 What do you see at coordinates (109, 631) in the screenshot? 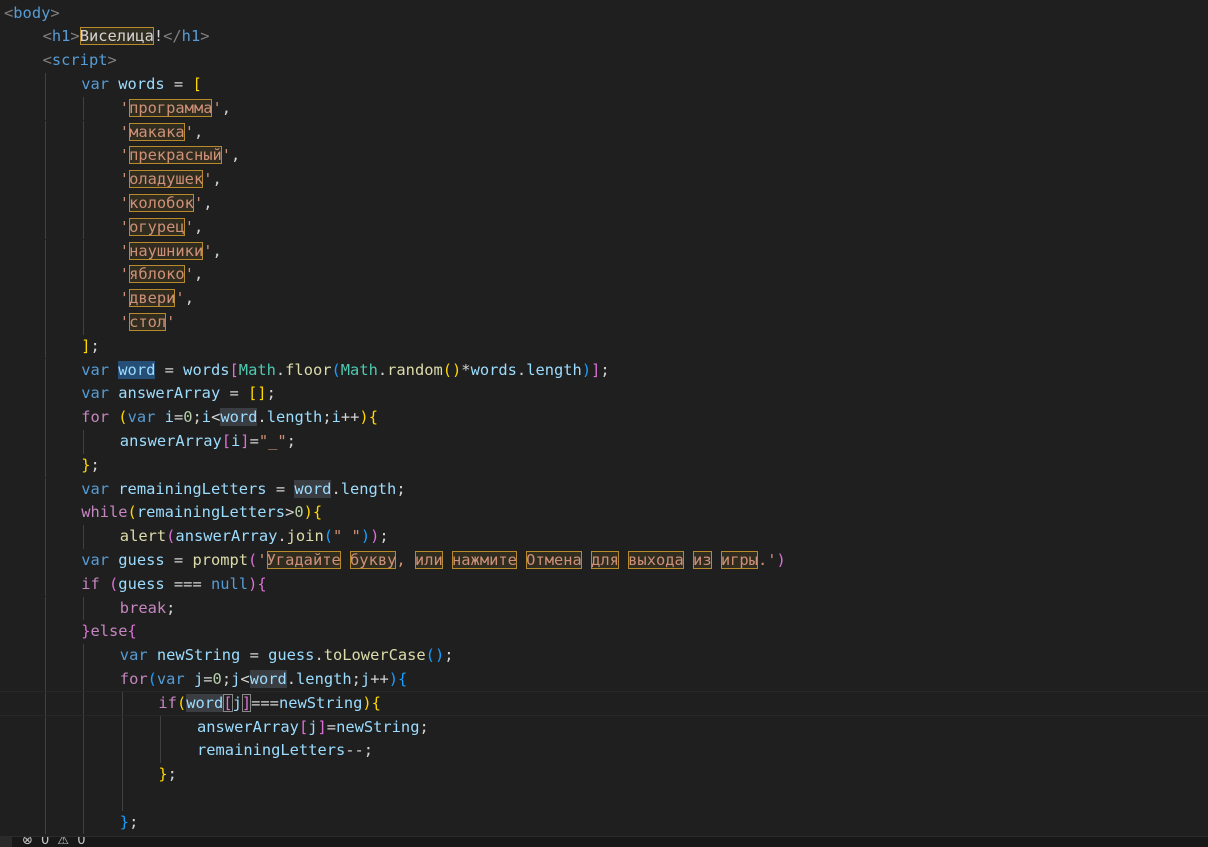
I see `code-token: else` at bounding box center [109, 631].